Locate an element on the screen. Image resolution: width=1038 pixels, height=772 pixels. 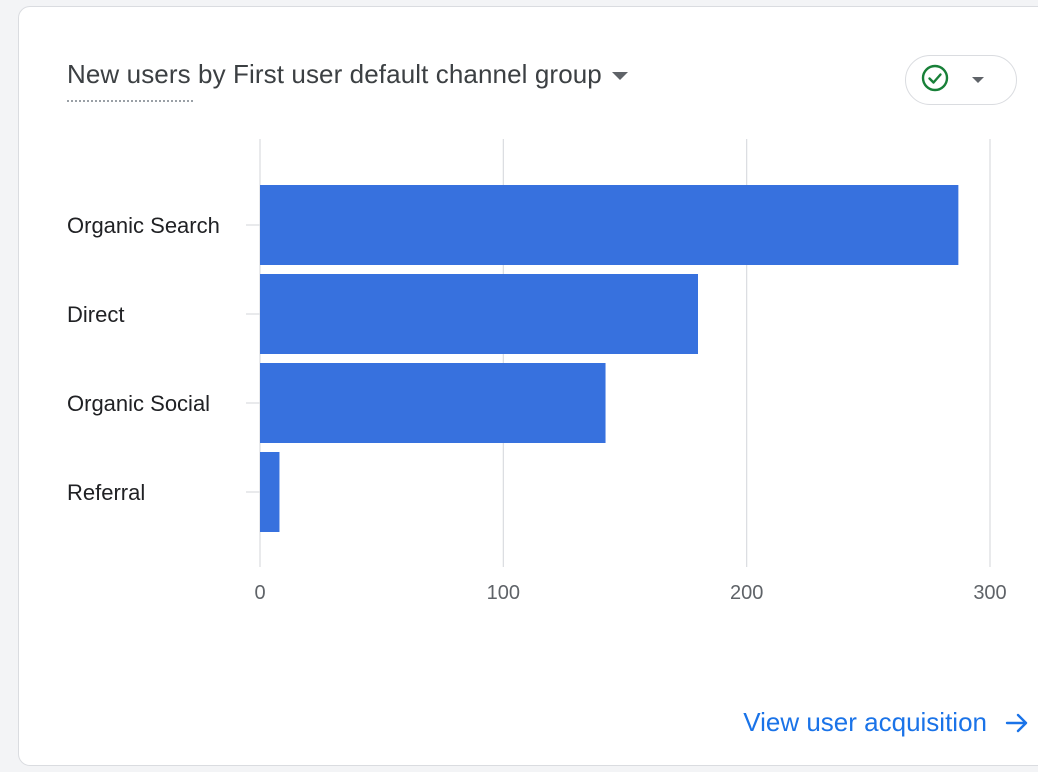
bar-organic-search is located at coordinates (609, 225).